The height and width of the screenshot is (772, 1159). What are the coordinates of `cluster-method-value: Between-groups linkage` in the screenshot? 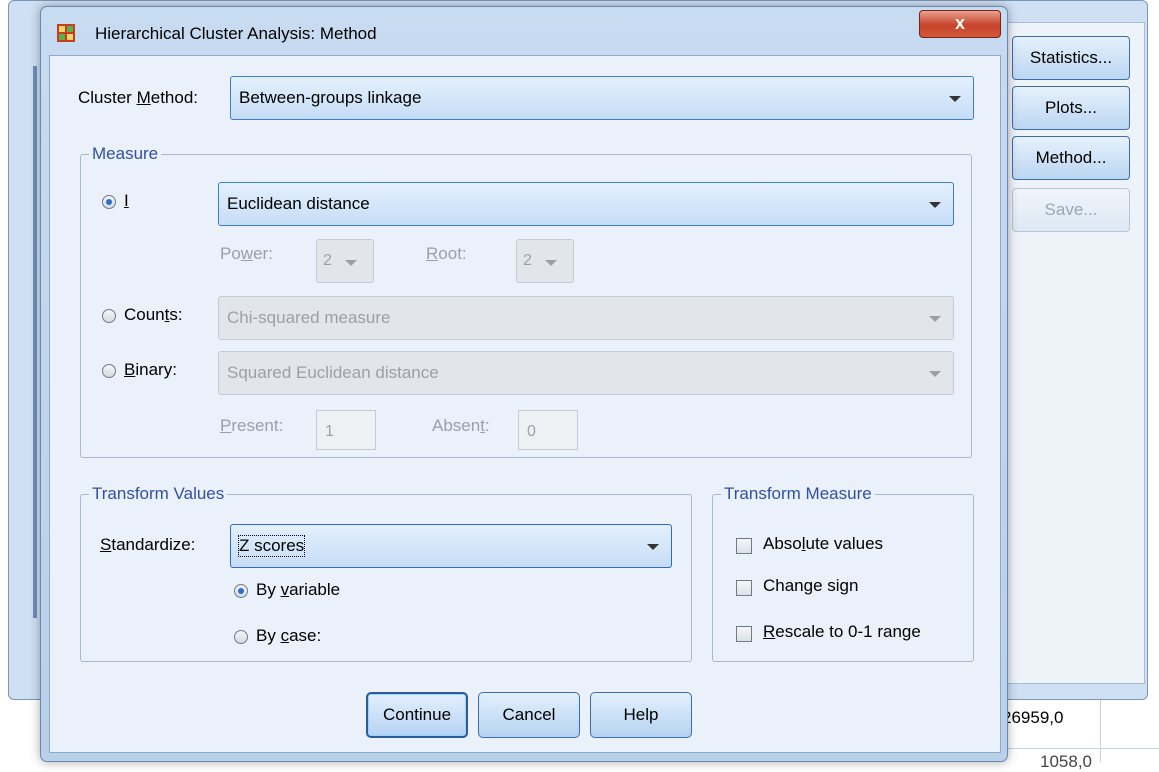 It's located at (330, 97).